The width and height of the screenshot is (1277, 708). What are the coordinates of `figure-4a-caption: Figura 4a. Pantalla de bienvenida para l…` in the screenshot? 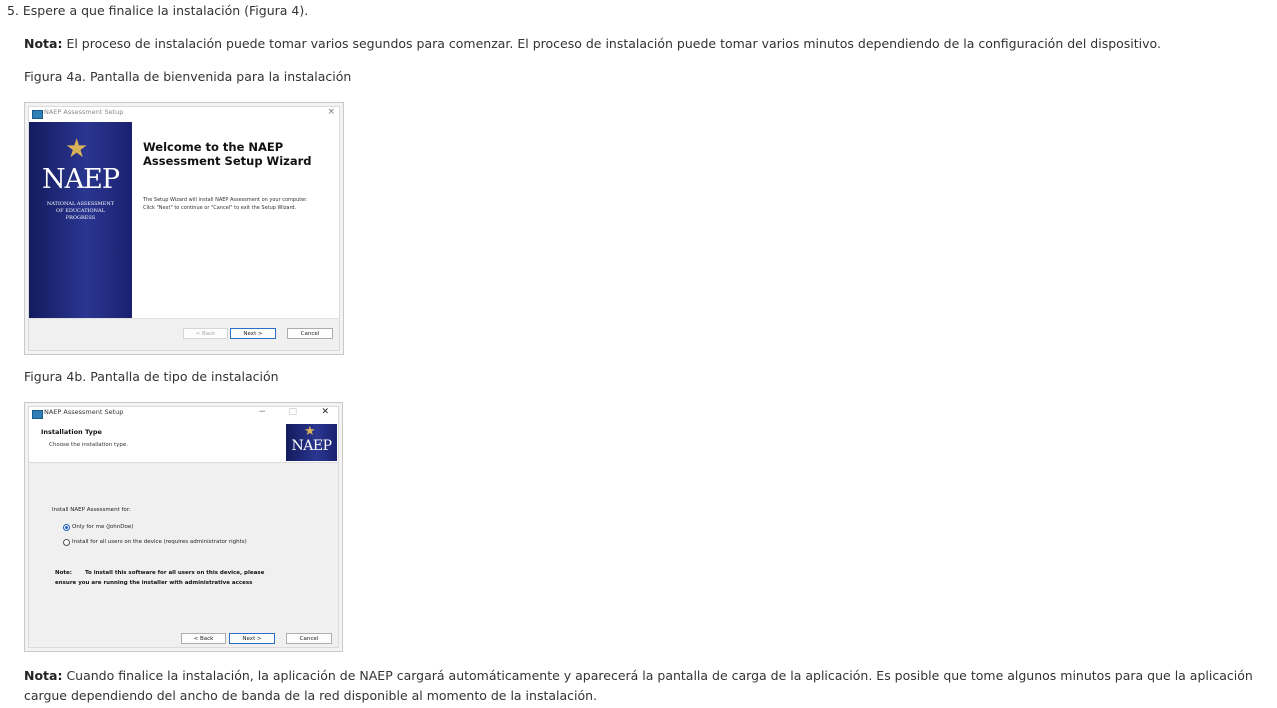 It's located at (188, 76).